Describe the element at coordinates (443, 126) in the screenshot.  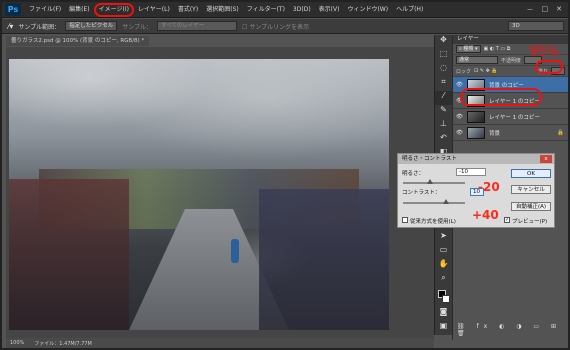
I see `stamp-tool-icon: ⊥` at that location.